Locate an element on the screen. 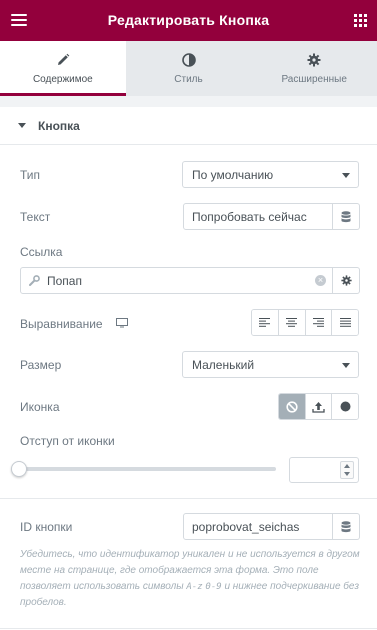 This screenshot has width=377, height=630. icon-spacing-slider-handle is located at coordinates (19, 469).